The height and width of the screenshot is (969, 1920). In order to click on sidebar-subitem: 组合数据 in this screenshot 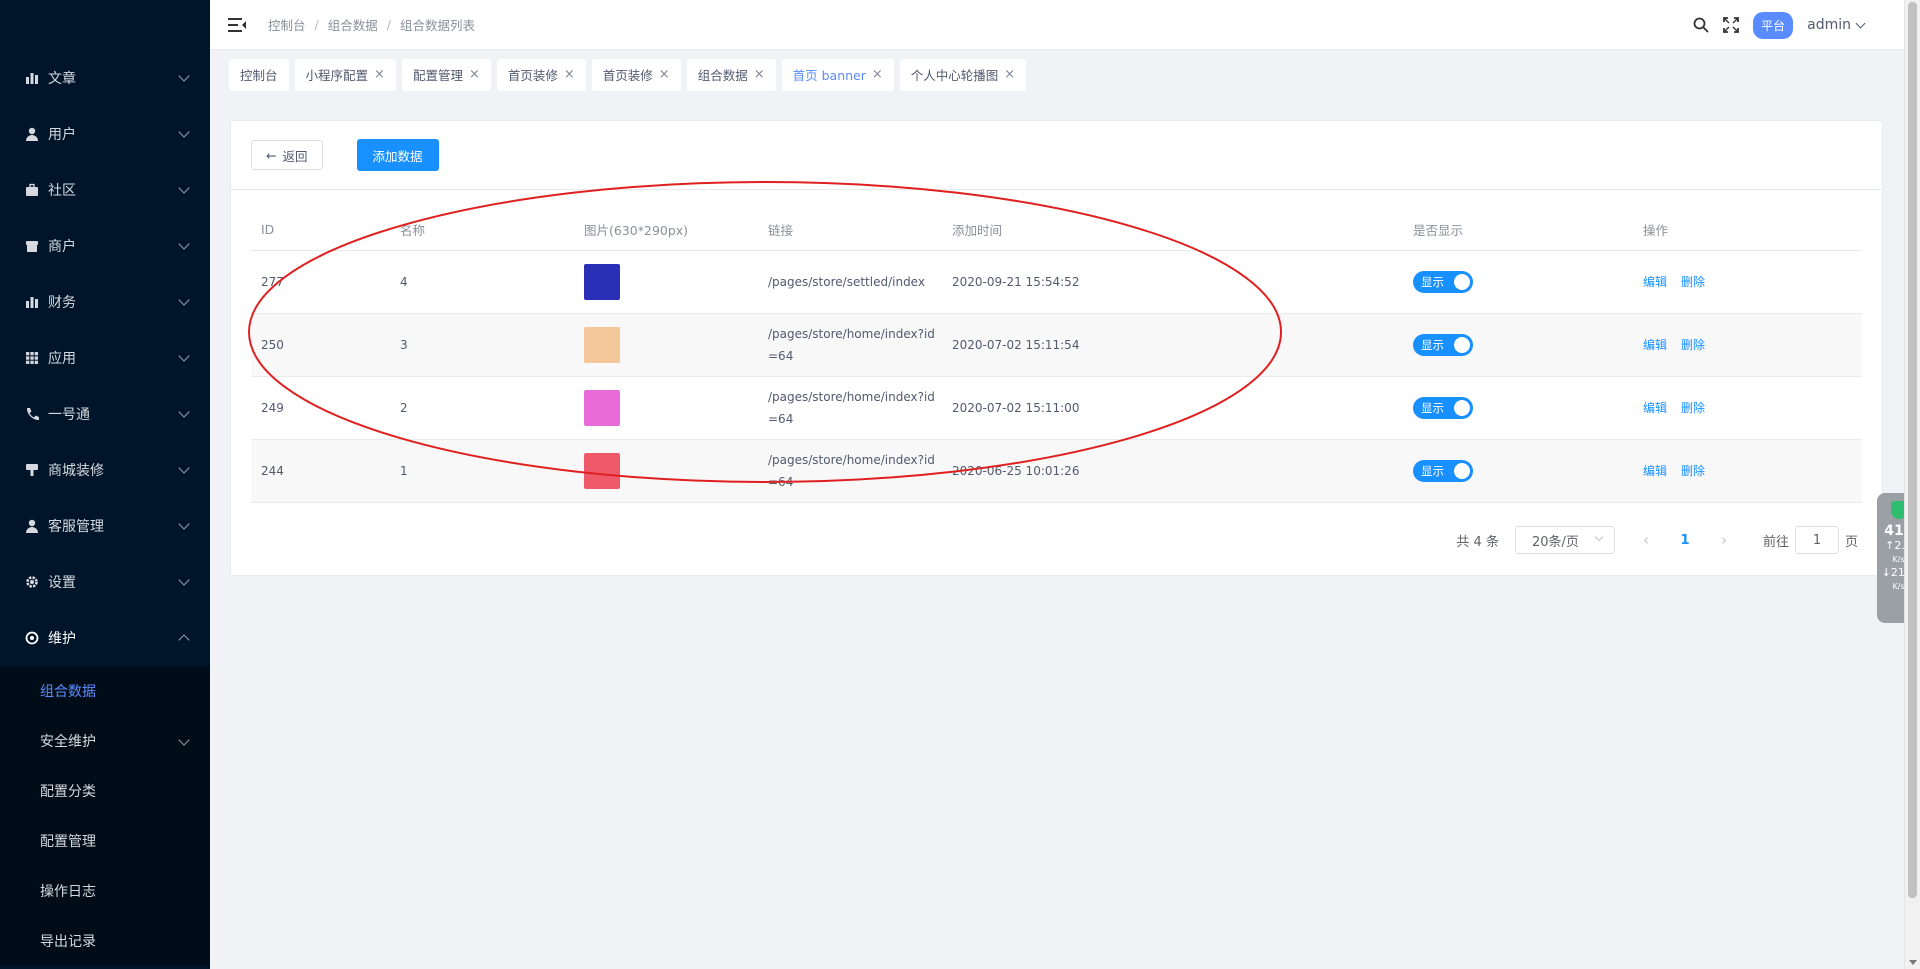, I will do `click(105, 691)`.